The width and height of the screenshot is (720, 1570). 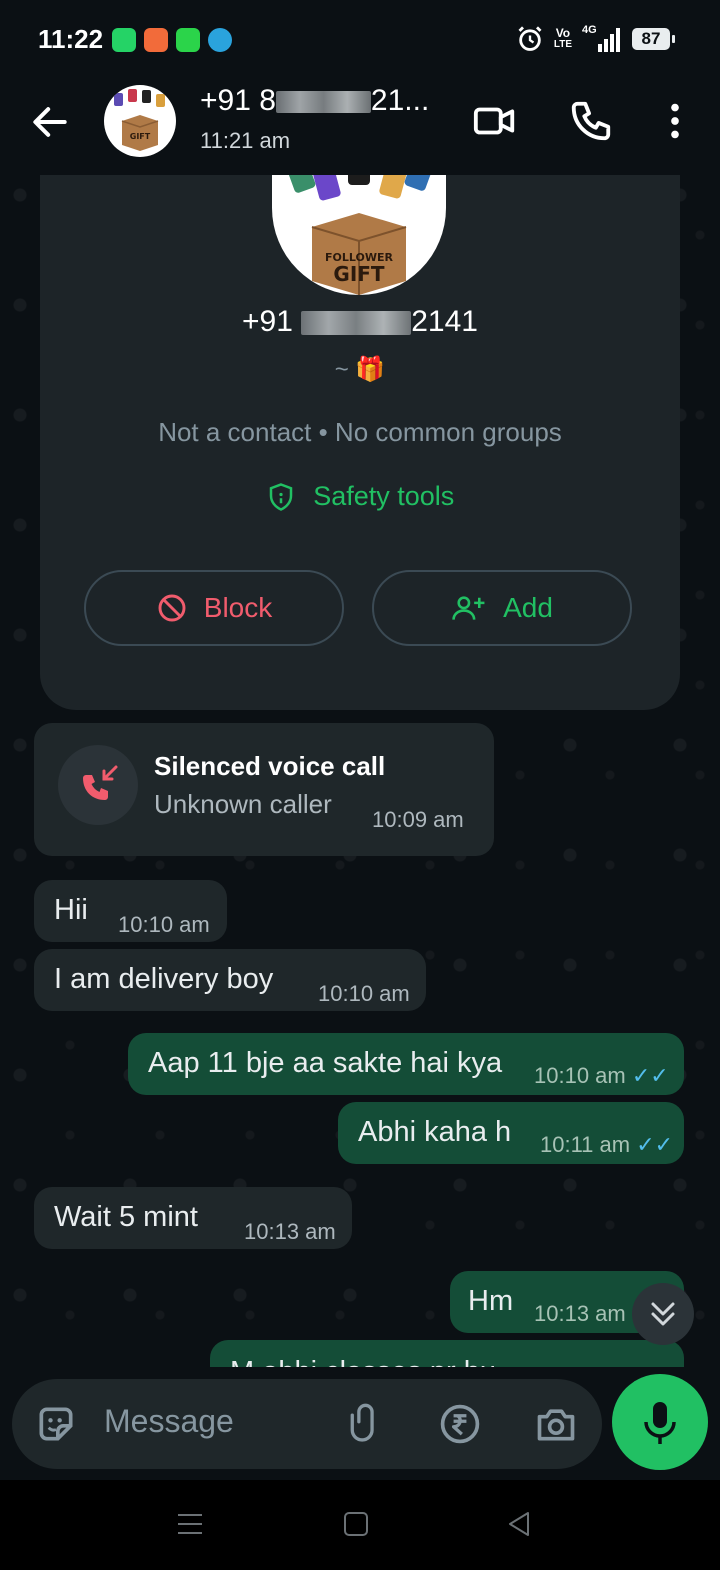 I want to click on message-time: 10:09 am, so click(x=418, y=819).